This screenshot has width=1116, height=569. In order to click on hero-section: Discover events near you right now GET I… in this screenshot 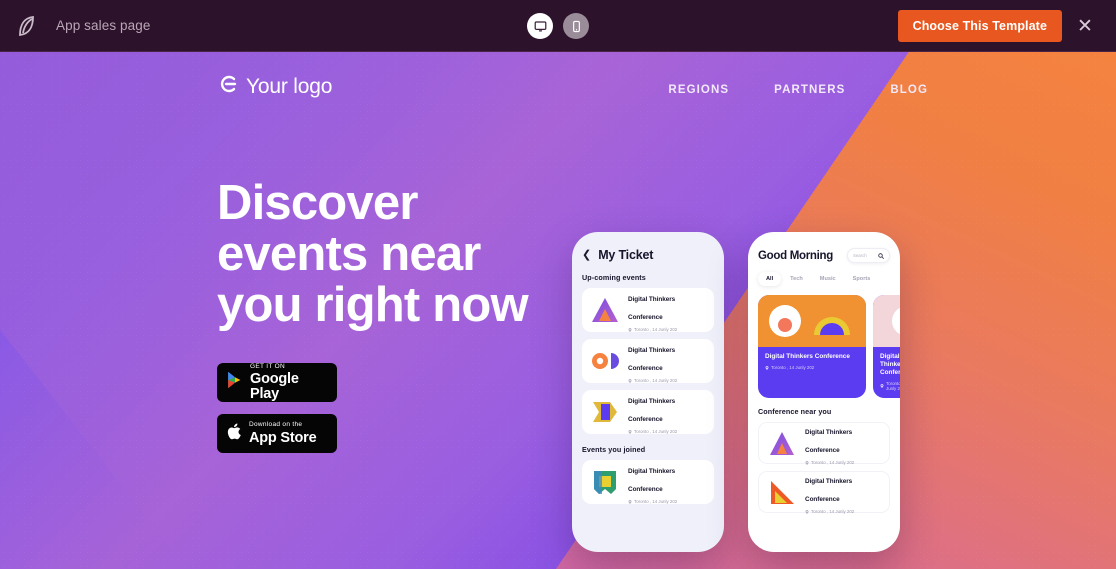, I will do `click(382, 315)`.